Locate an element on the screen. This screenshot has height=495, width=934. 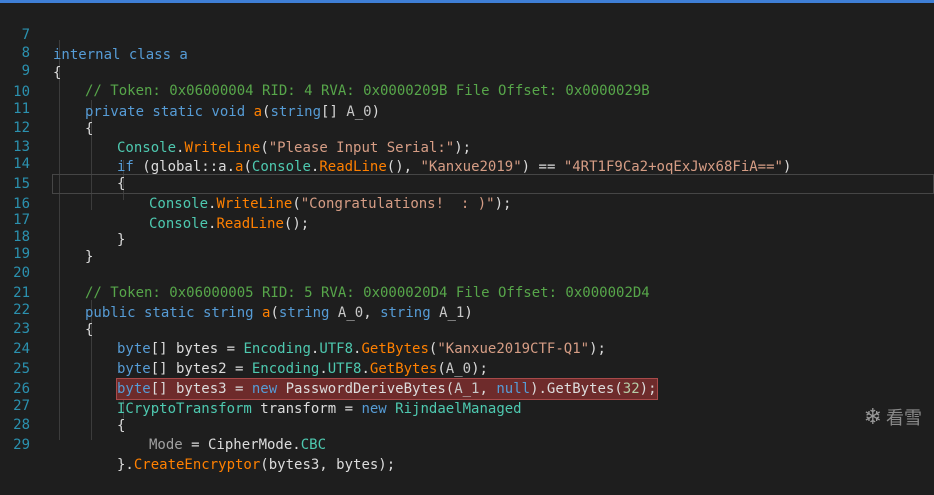
code-line-27: 27 { is located at coordinates (467, 405).